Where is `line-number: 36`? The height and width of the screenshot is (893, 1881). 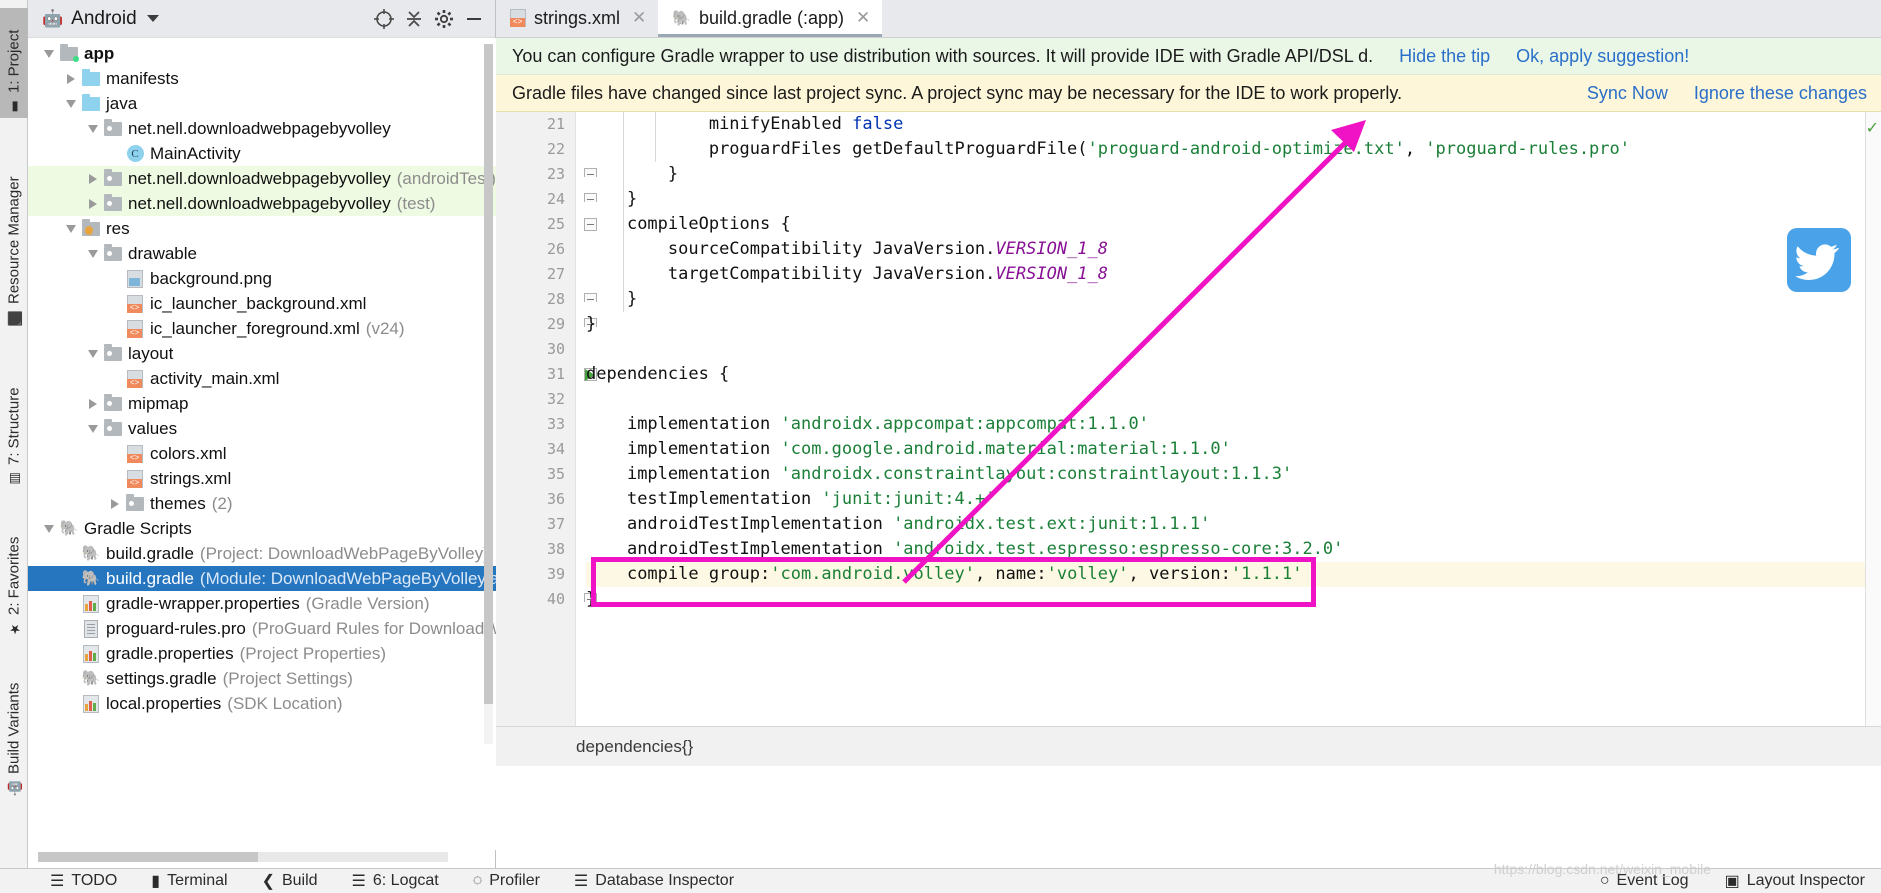 line-number: 36 is located at coordinates (539, 499).